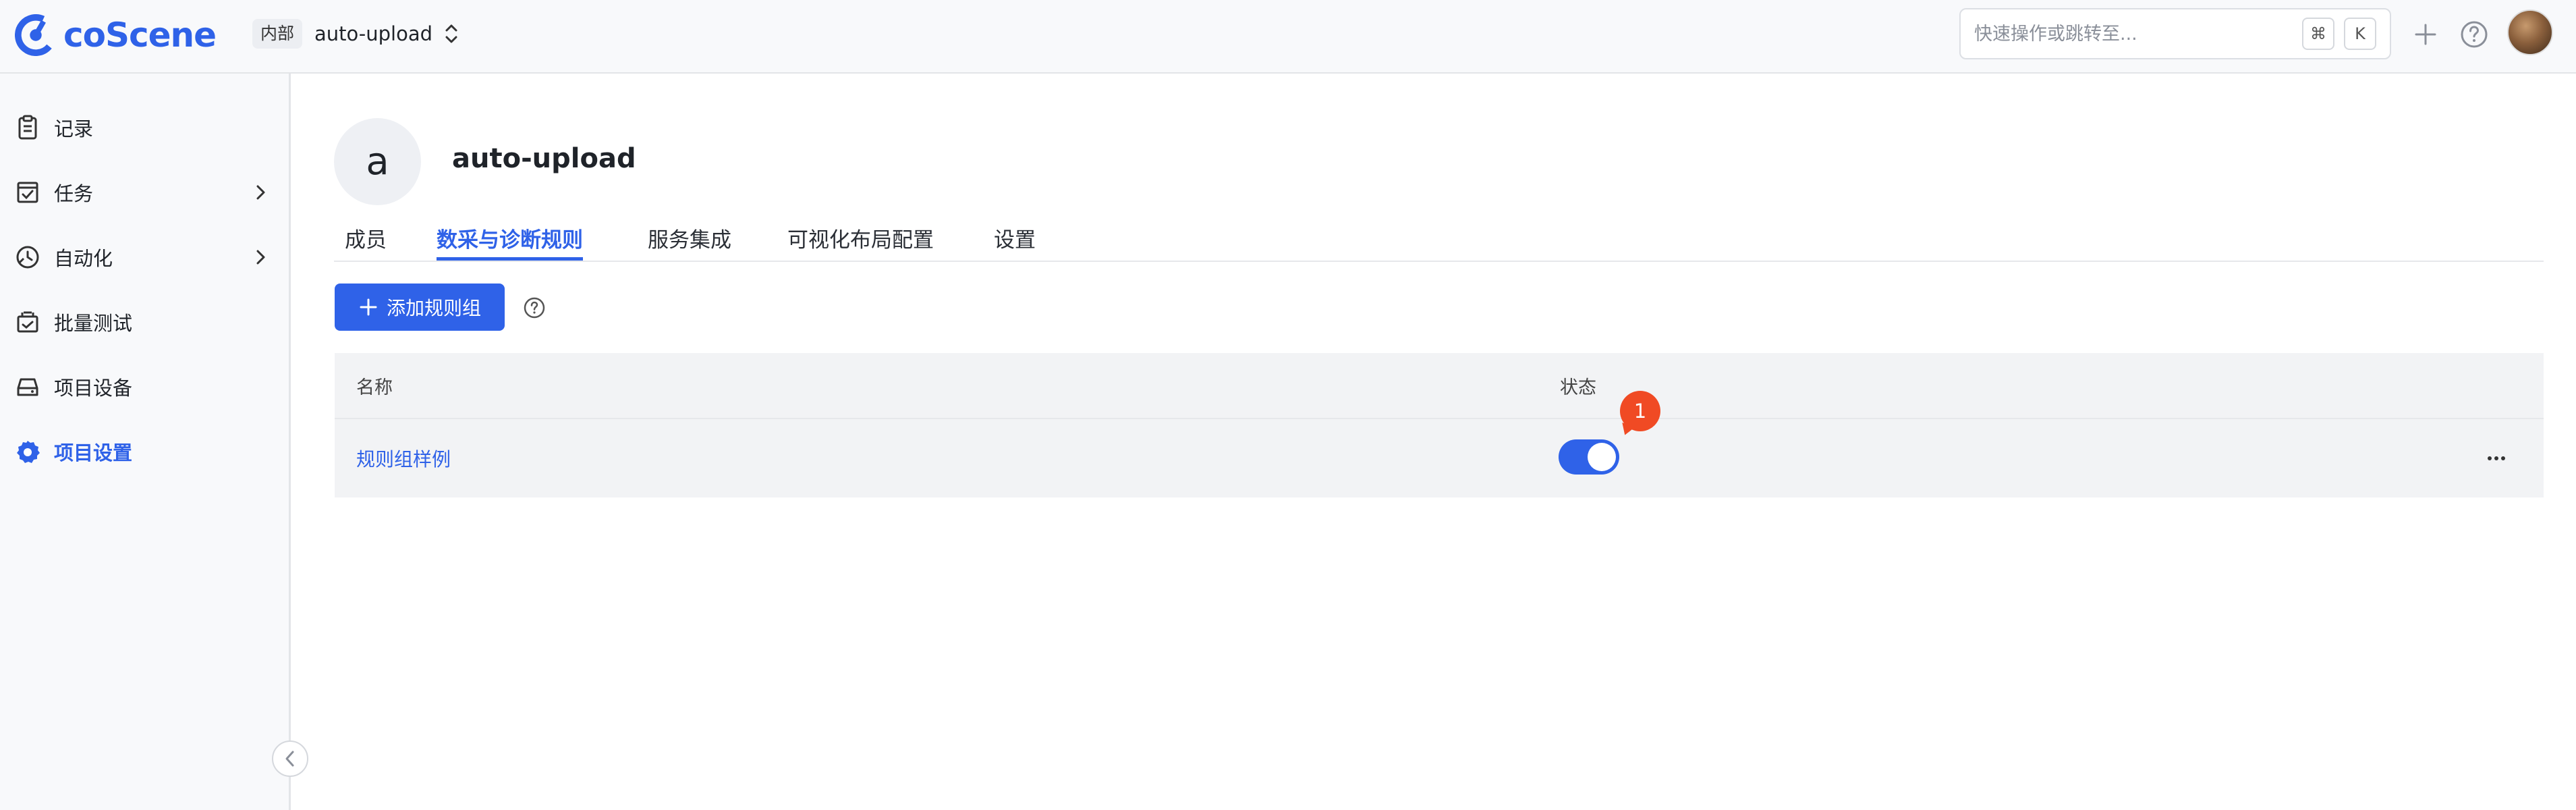 The height and width of the screenshot is (810, 2576). What do you see at coordinates (144, 192) in the screenshot?
I see `sidebar-item-tasks: 任务` at bounding box center [144, 192].